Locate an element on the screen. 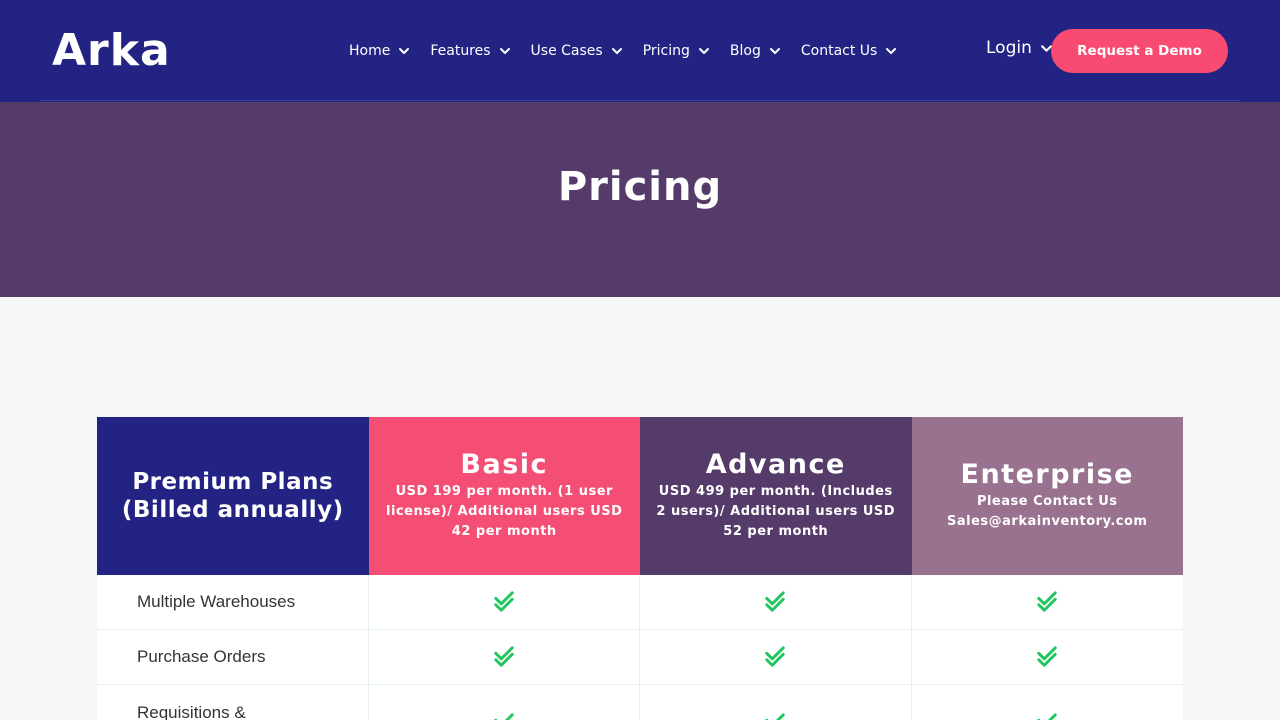 The height and width of the screenshot is (720, 1280). plan-name: Enterprise is located at coordinates (1047, 474).